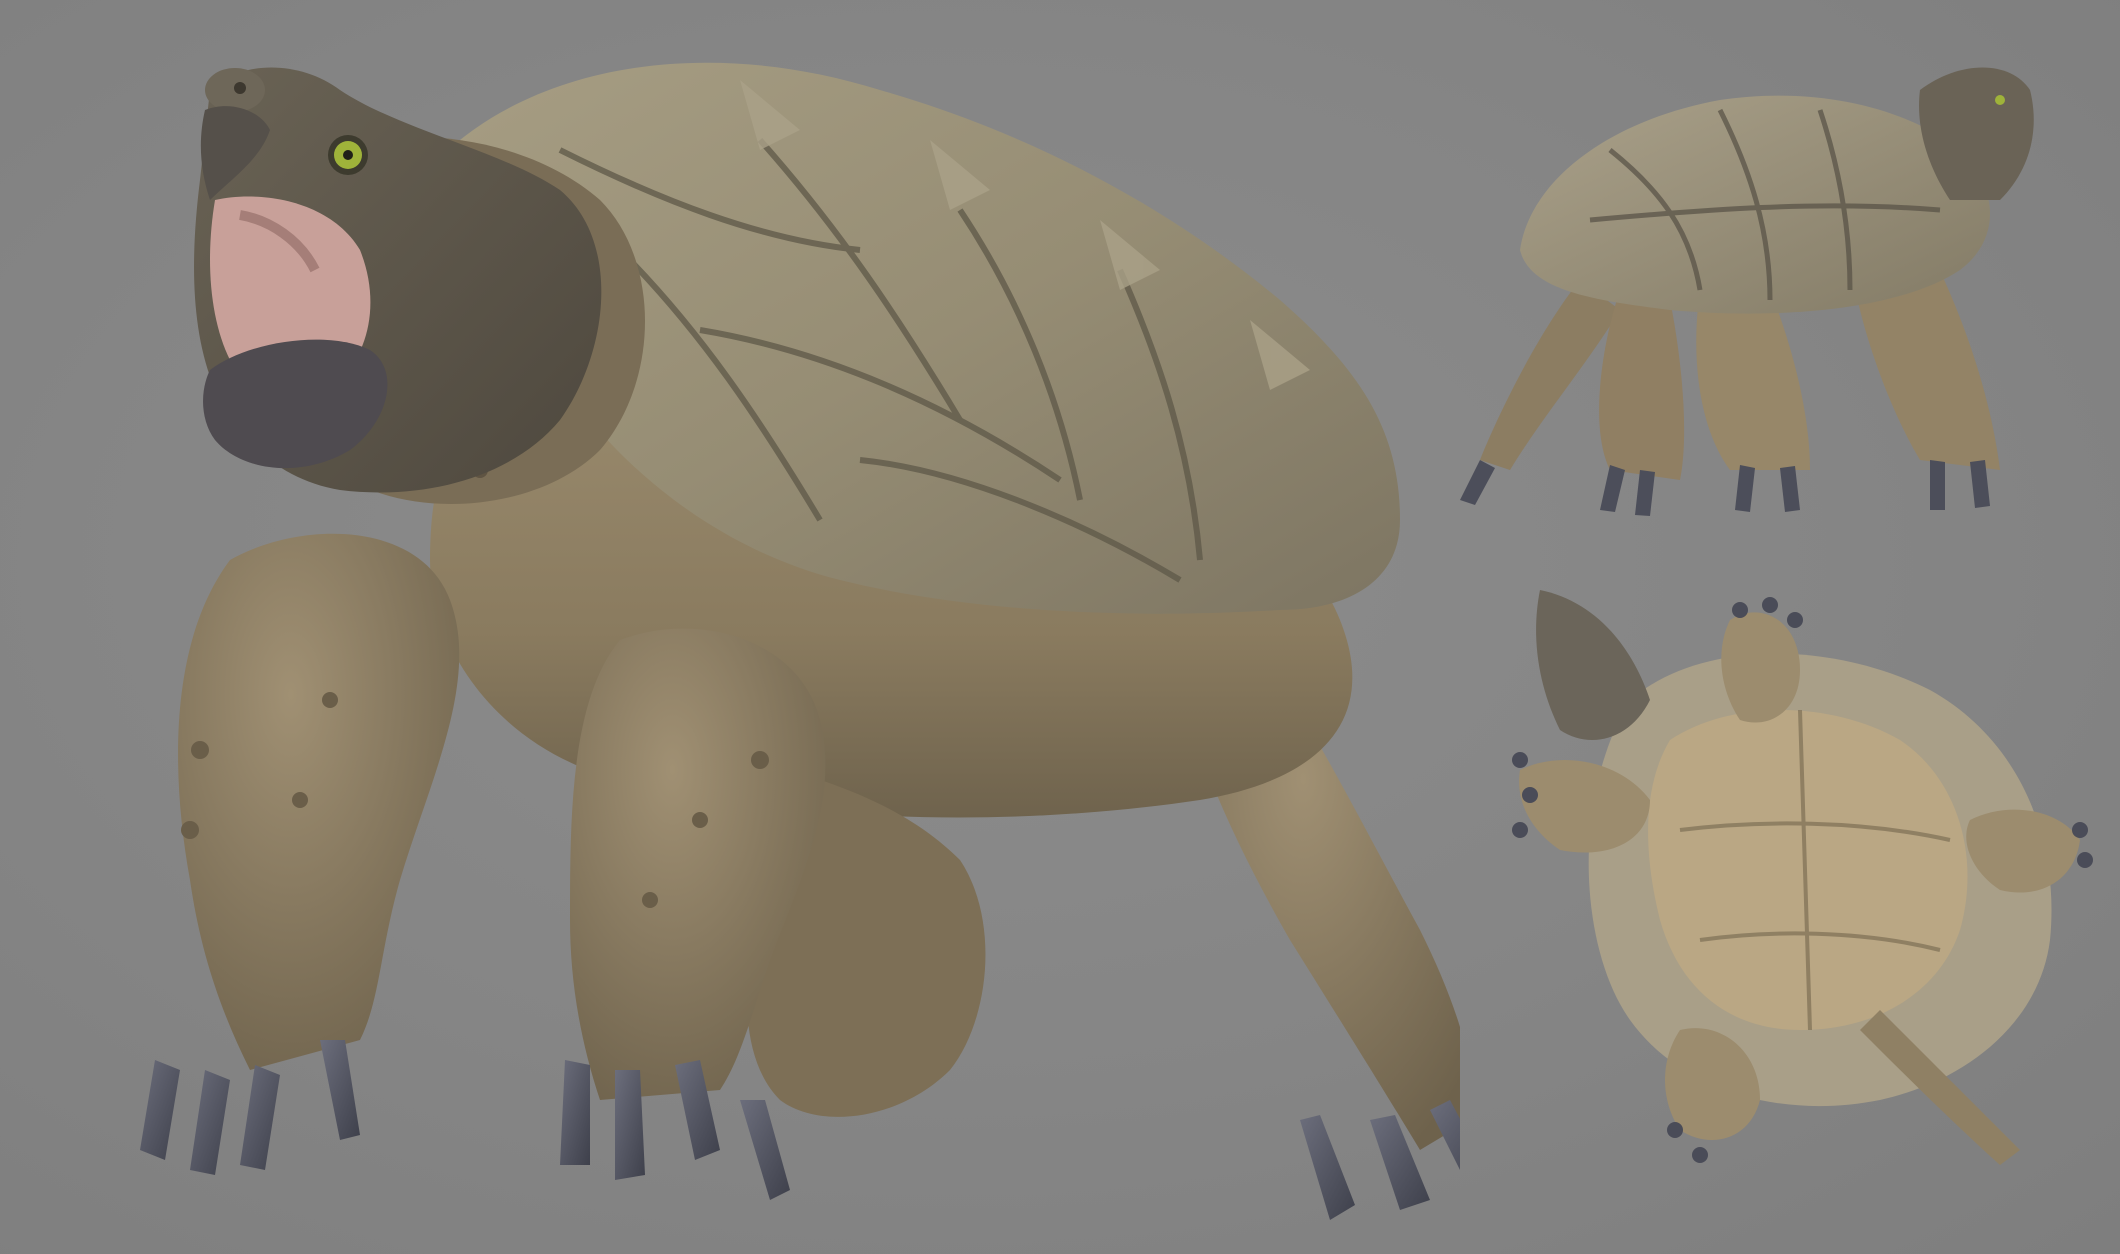 The height and width of the screenshot is (1254, 2120). Describe the element at coordinates (1642, 385) in the screenshot. I see `rear-leg` at that location.